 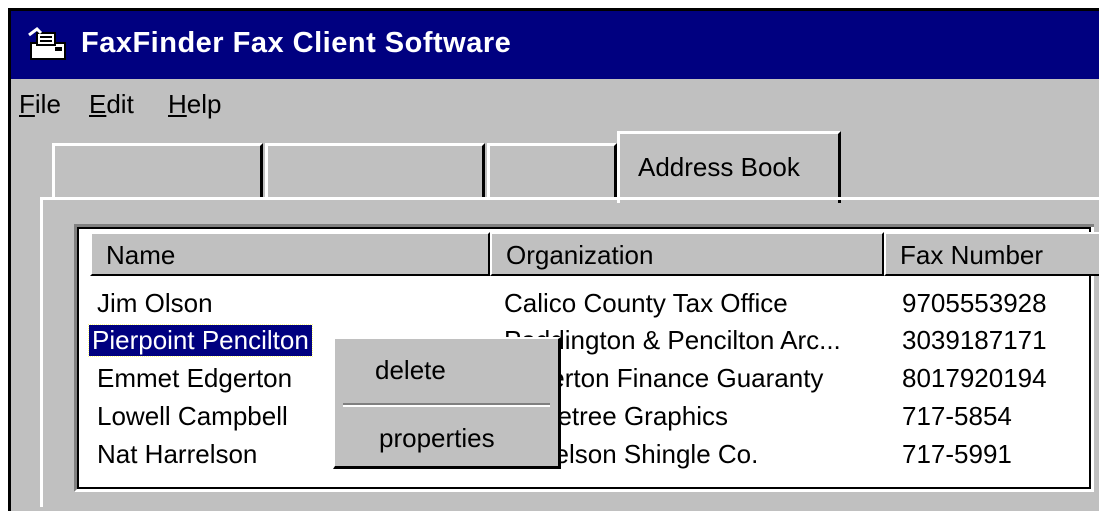 I want to click on menu-edit: Edit, so click(x=111, y=104).